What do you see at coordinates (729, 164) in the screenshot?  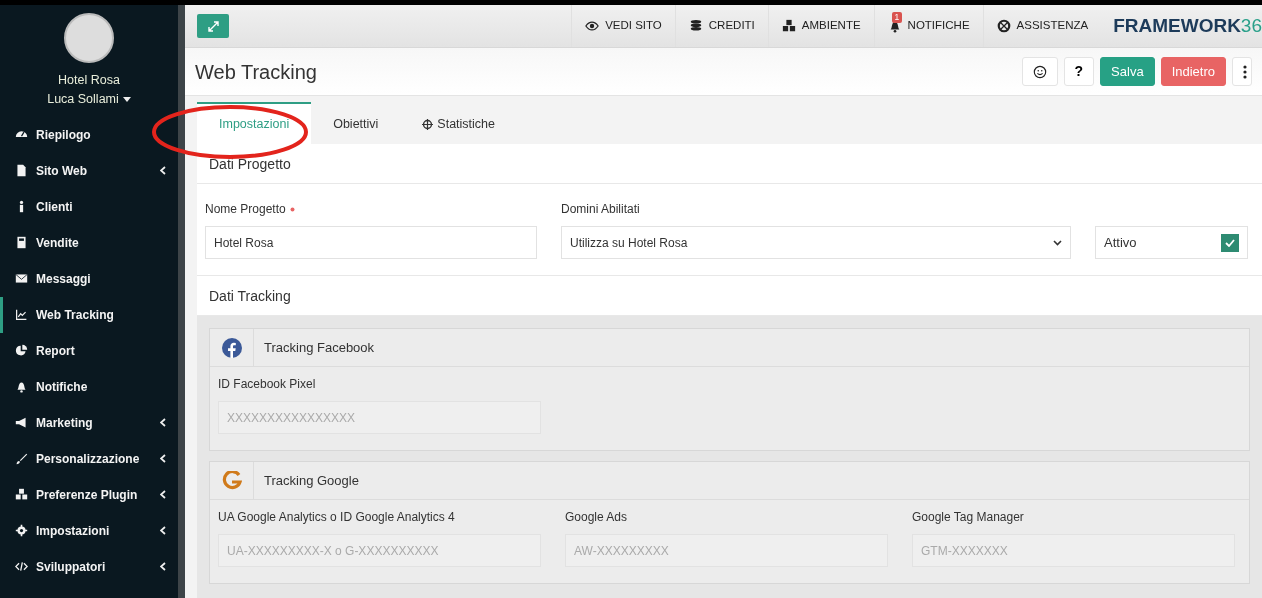 I see `section-title: Dati Progetto` at bounding box center [729, 164].